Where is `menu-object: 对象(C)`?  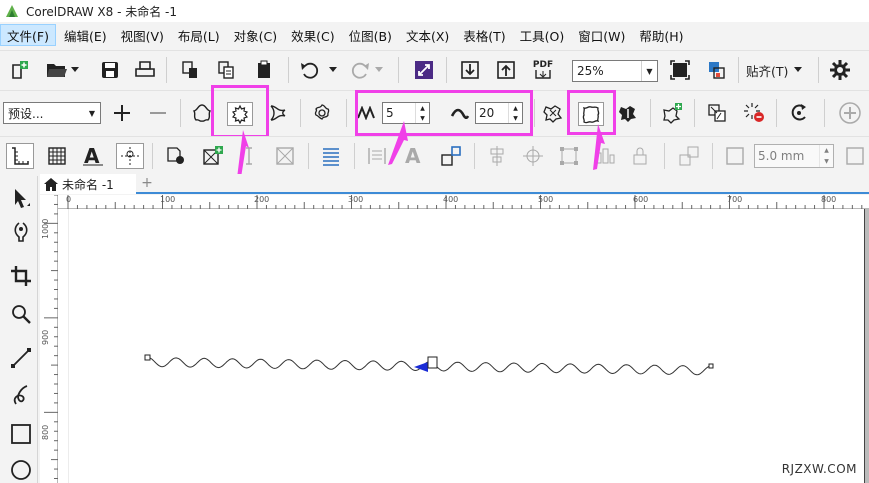 menu-object: 对象(C) is located at coordinates (255, 35).